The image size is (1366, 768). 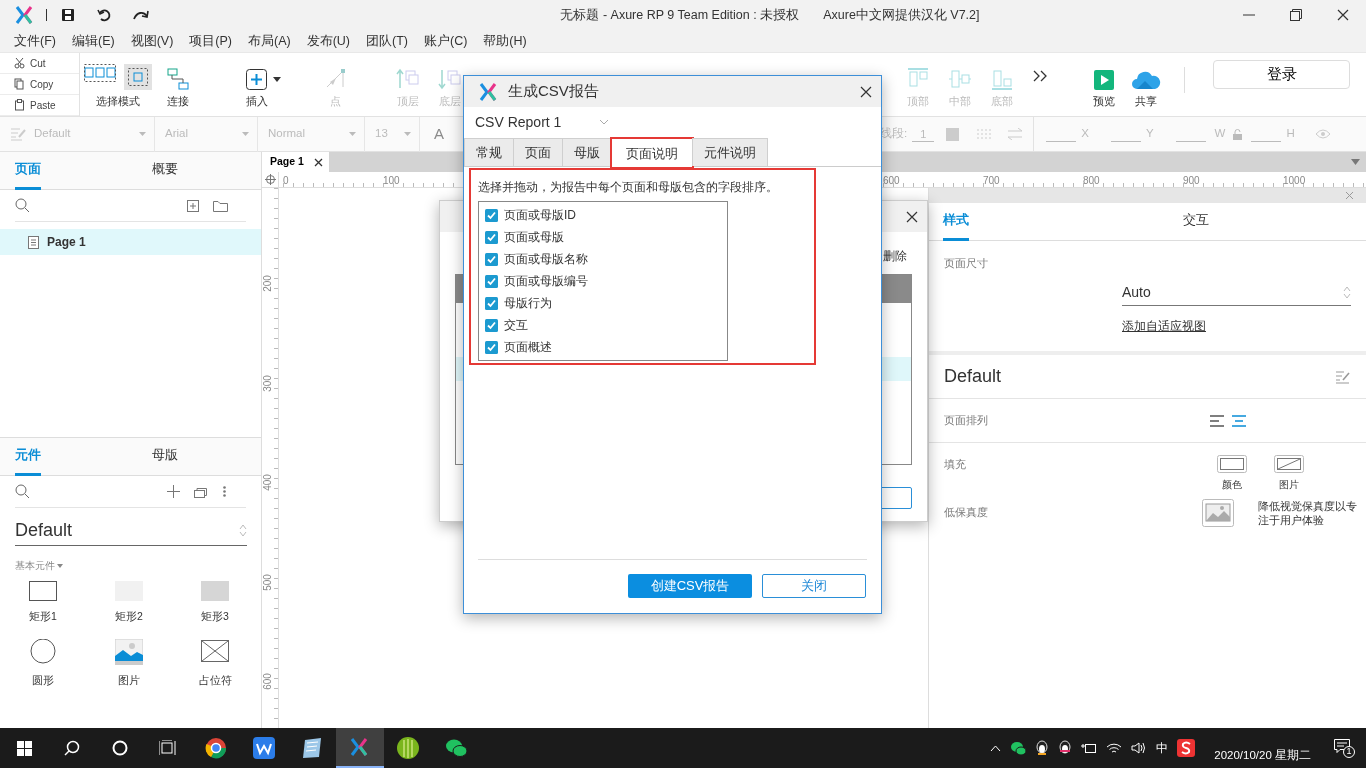 What do you see at coordinates (730, 152) in the screenshot?
I see `dialog-tab: 元件说明` at bounding box center [730, 152].